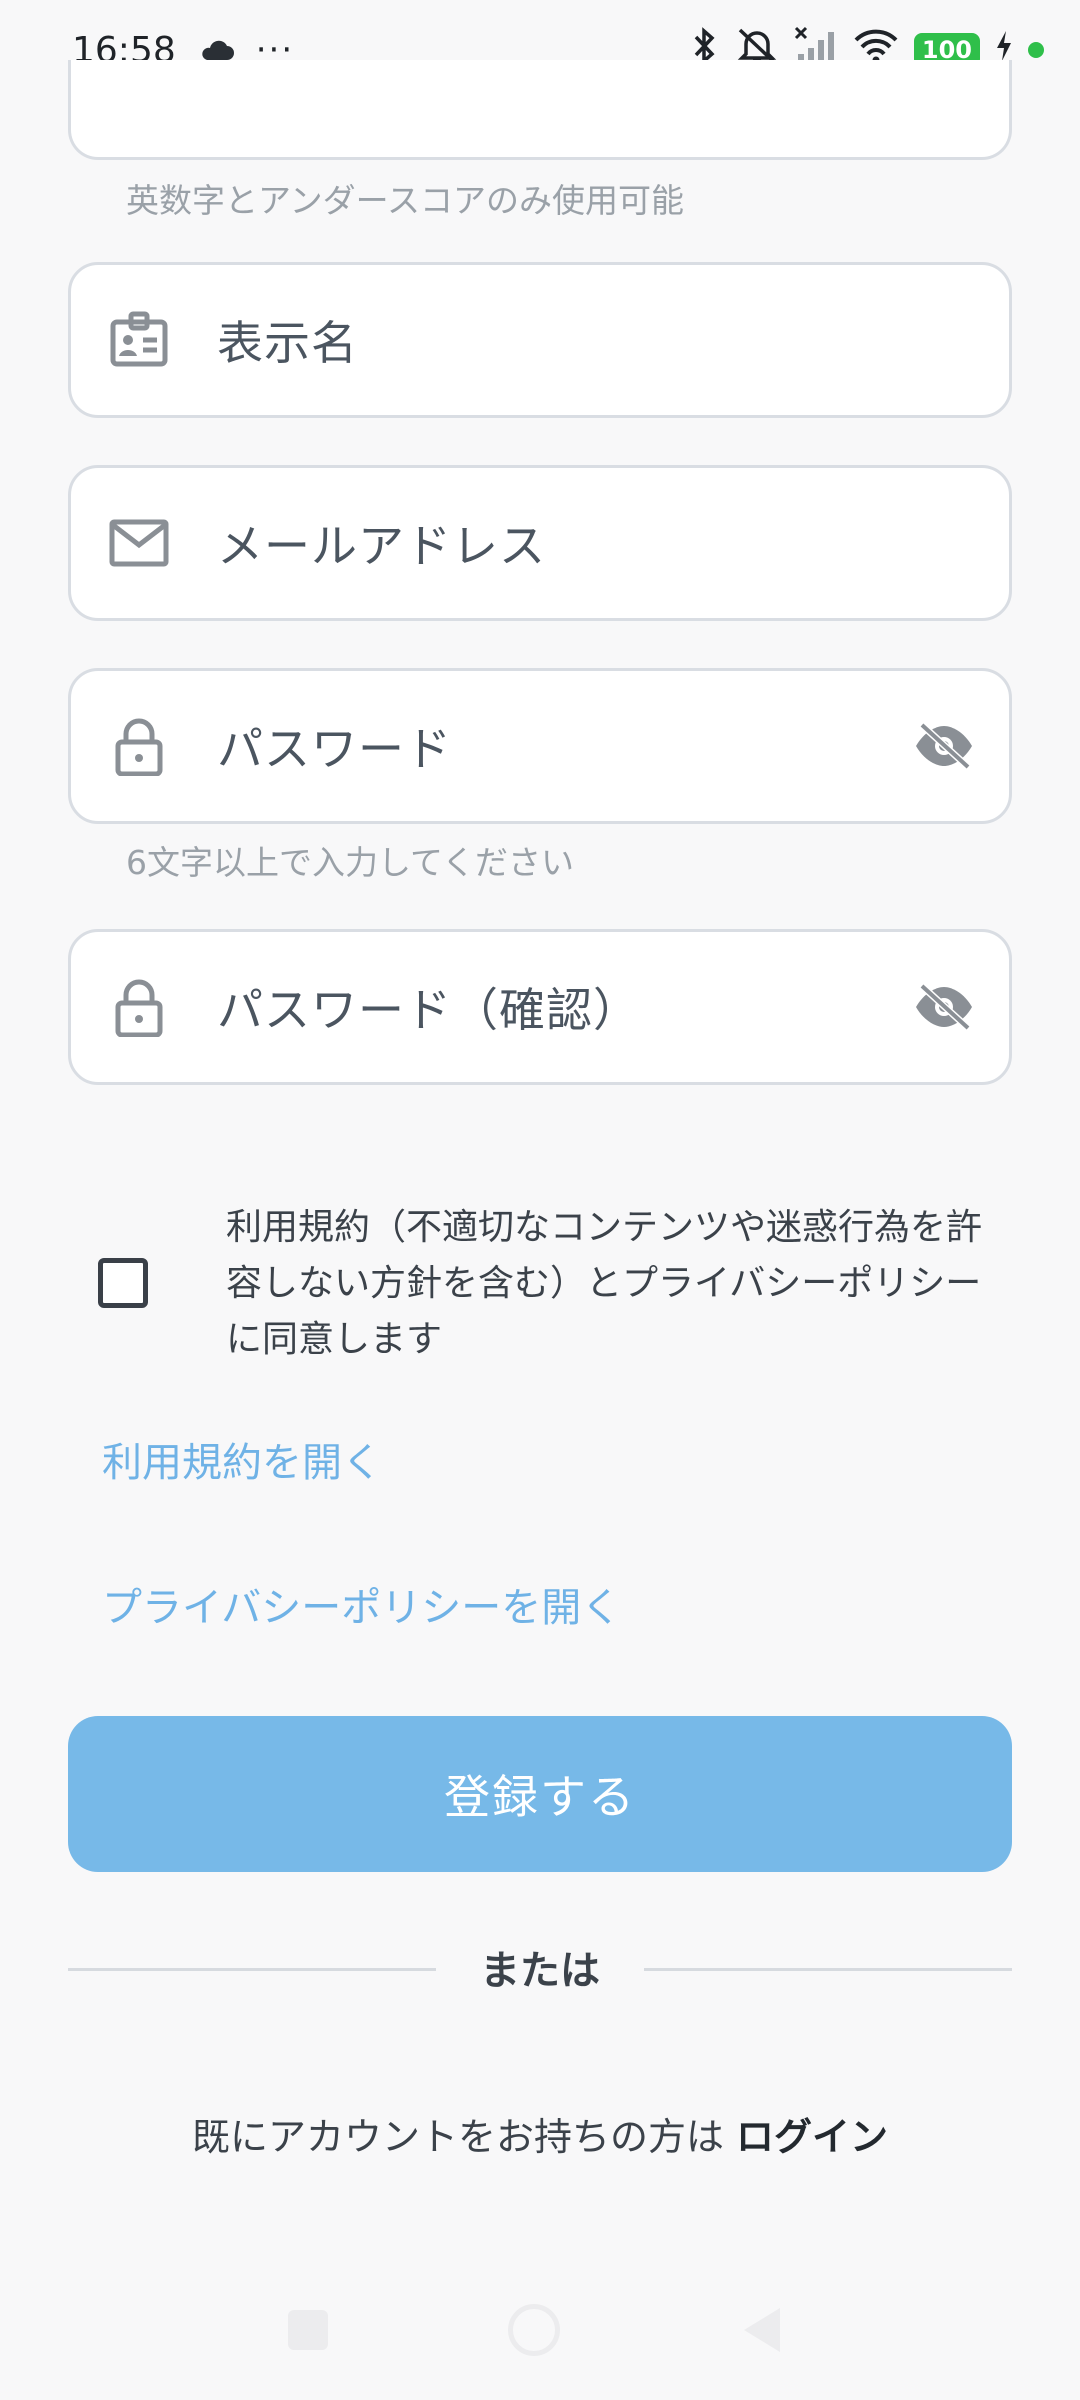 The width and height of the screenshot is (1080, 2400). Describe the element at coordinates (812, 2137) in the screenshot. I see `login-link: ログイン` at that location.